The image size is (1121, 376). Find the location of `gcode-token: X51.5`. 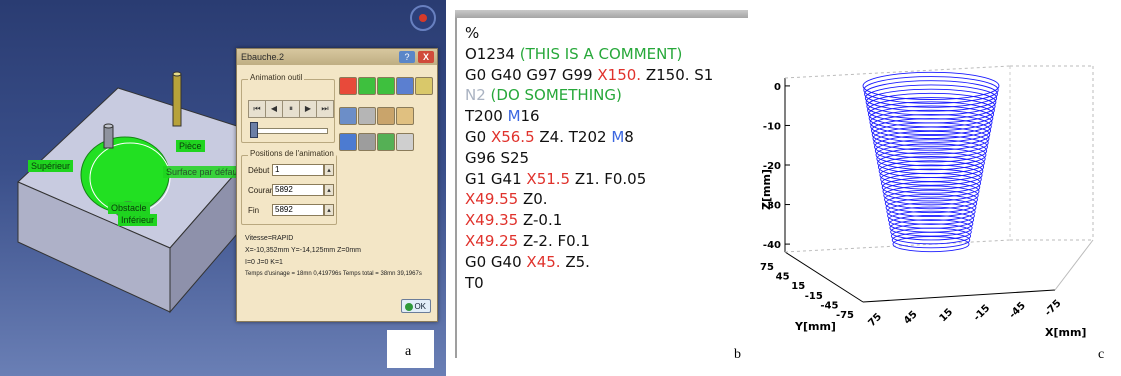

gcode-token: X51.5 is located at coordinates (548, 178).